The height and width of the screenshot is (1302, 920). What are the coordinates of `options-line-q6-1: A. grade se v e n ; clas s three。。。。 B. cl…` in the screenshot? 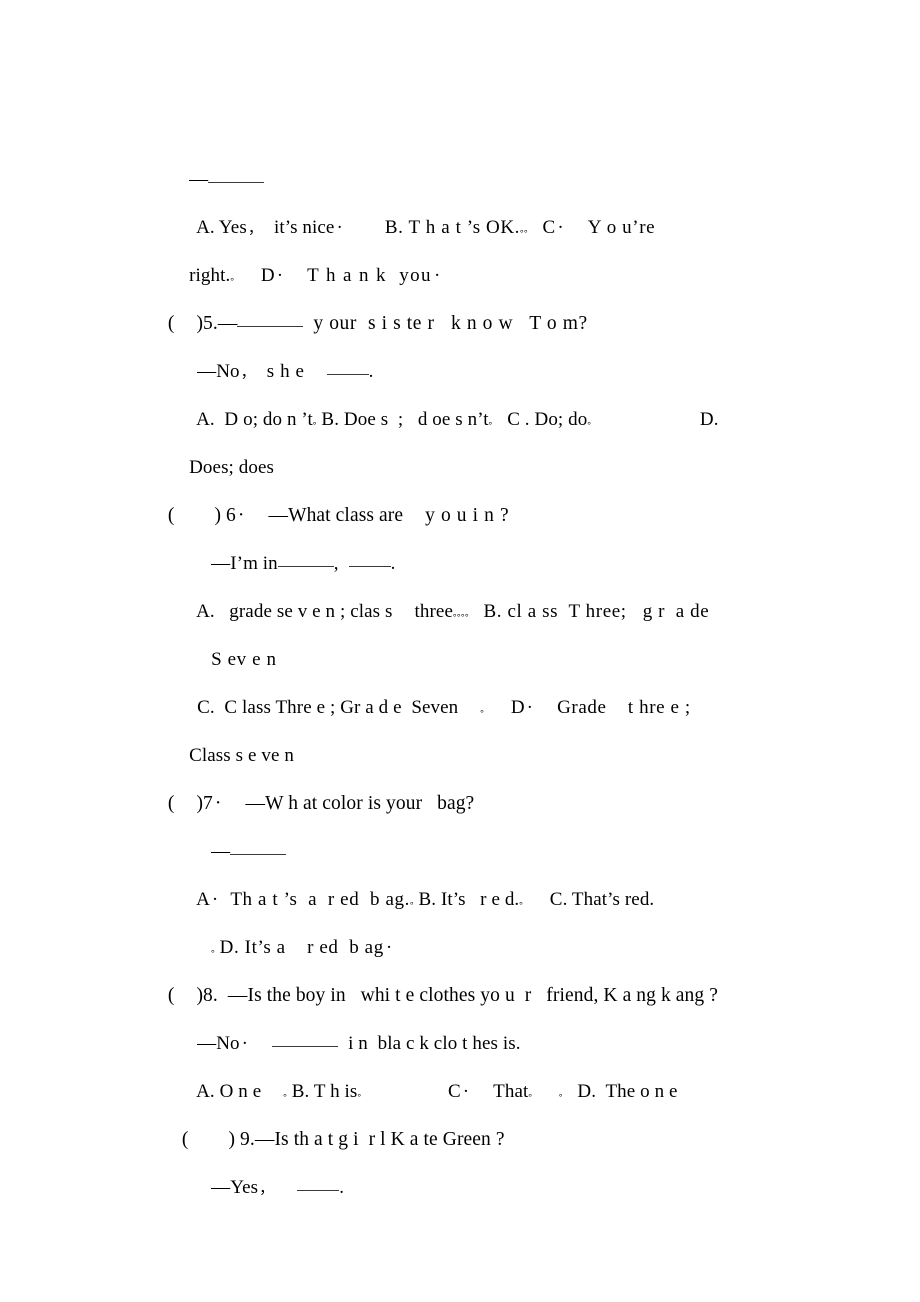 It's located at (464, 581).